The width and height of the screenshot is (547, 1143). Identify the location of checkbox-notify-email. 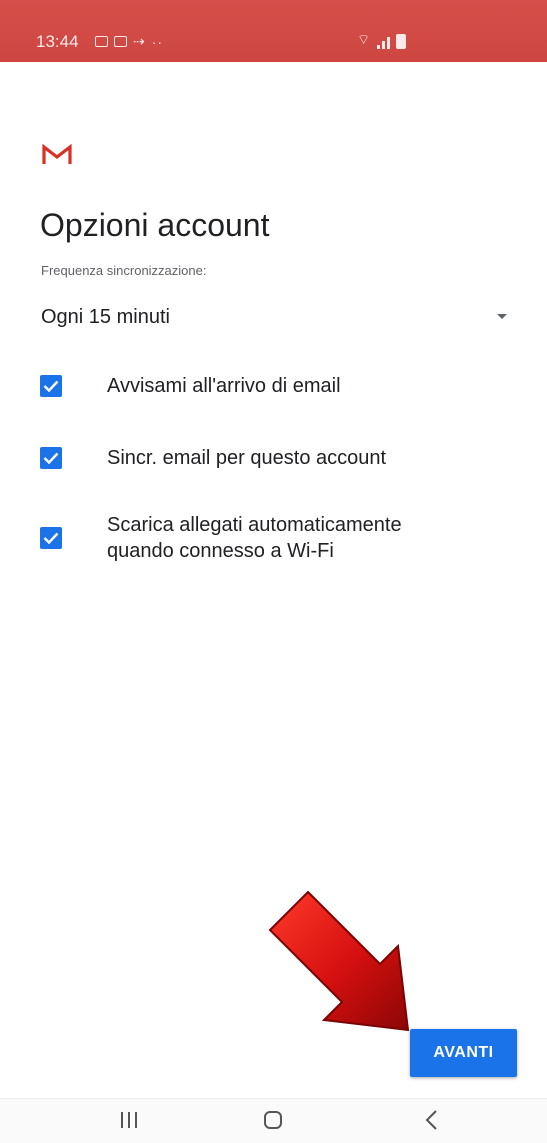
(51, 386).